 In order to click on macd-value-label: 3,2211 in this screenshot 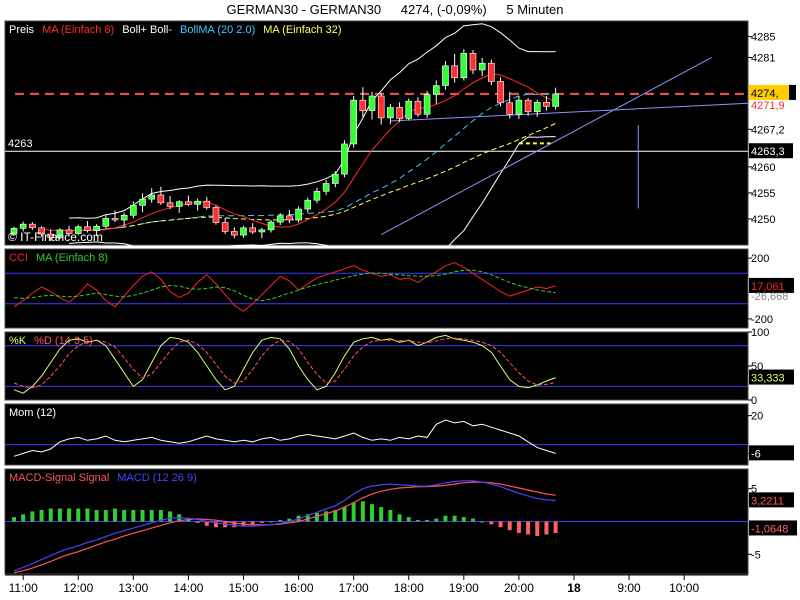, I will do `click(767, 501)`.